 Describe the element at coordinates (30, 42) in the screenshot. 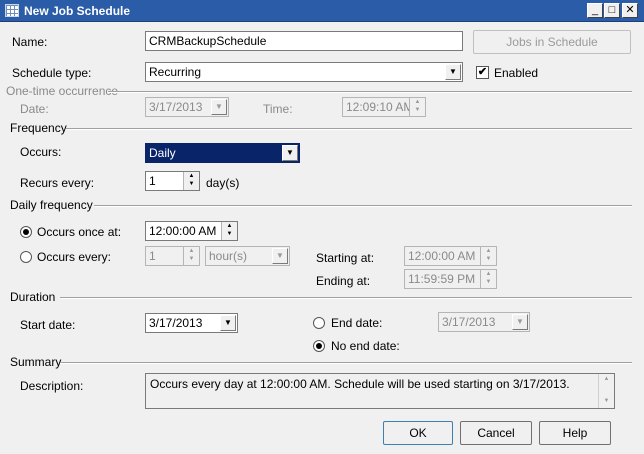

I see `name-label: Name:` at that location.